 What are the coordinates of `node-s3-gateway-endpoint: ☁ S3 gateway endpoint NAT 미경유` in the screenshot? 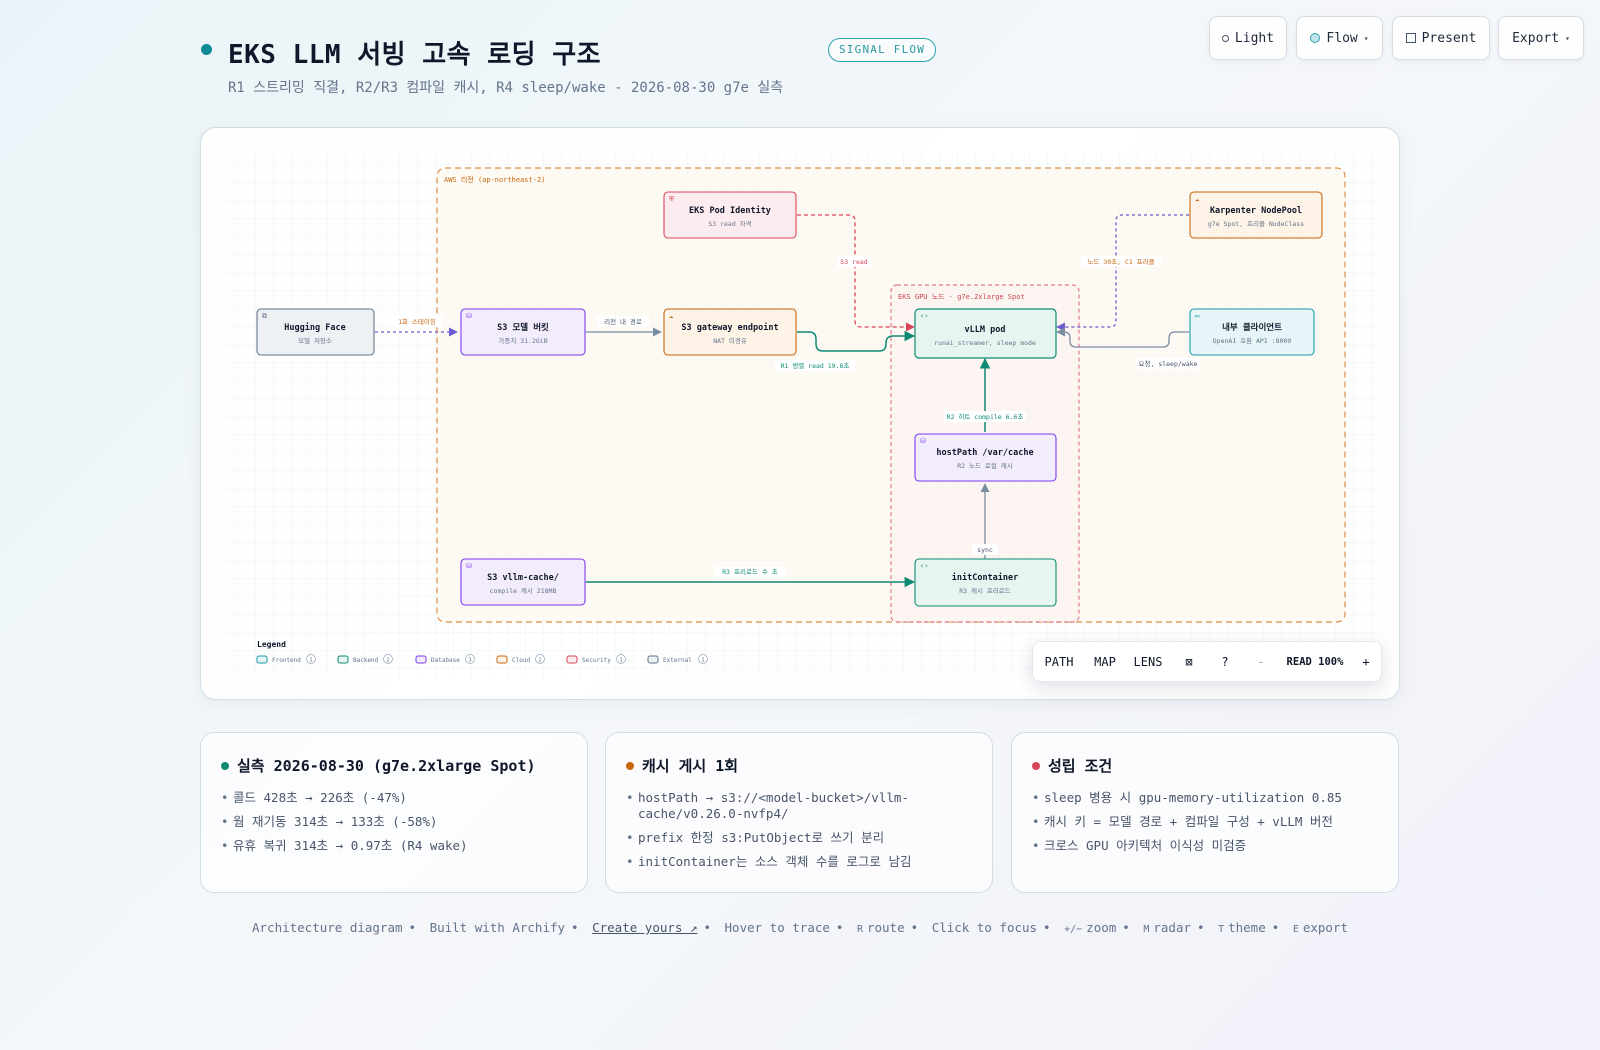 It's located at (730, 332).